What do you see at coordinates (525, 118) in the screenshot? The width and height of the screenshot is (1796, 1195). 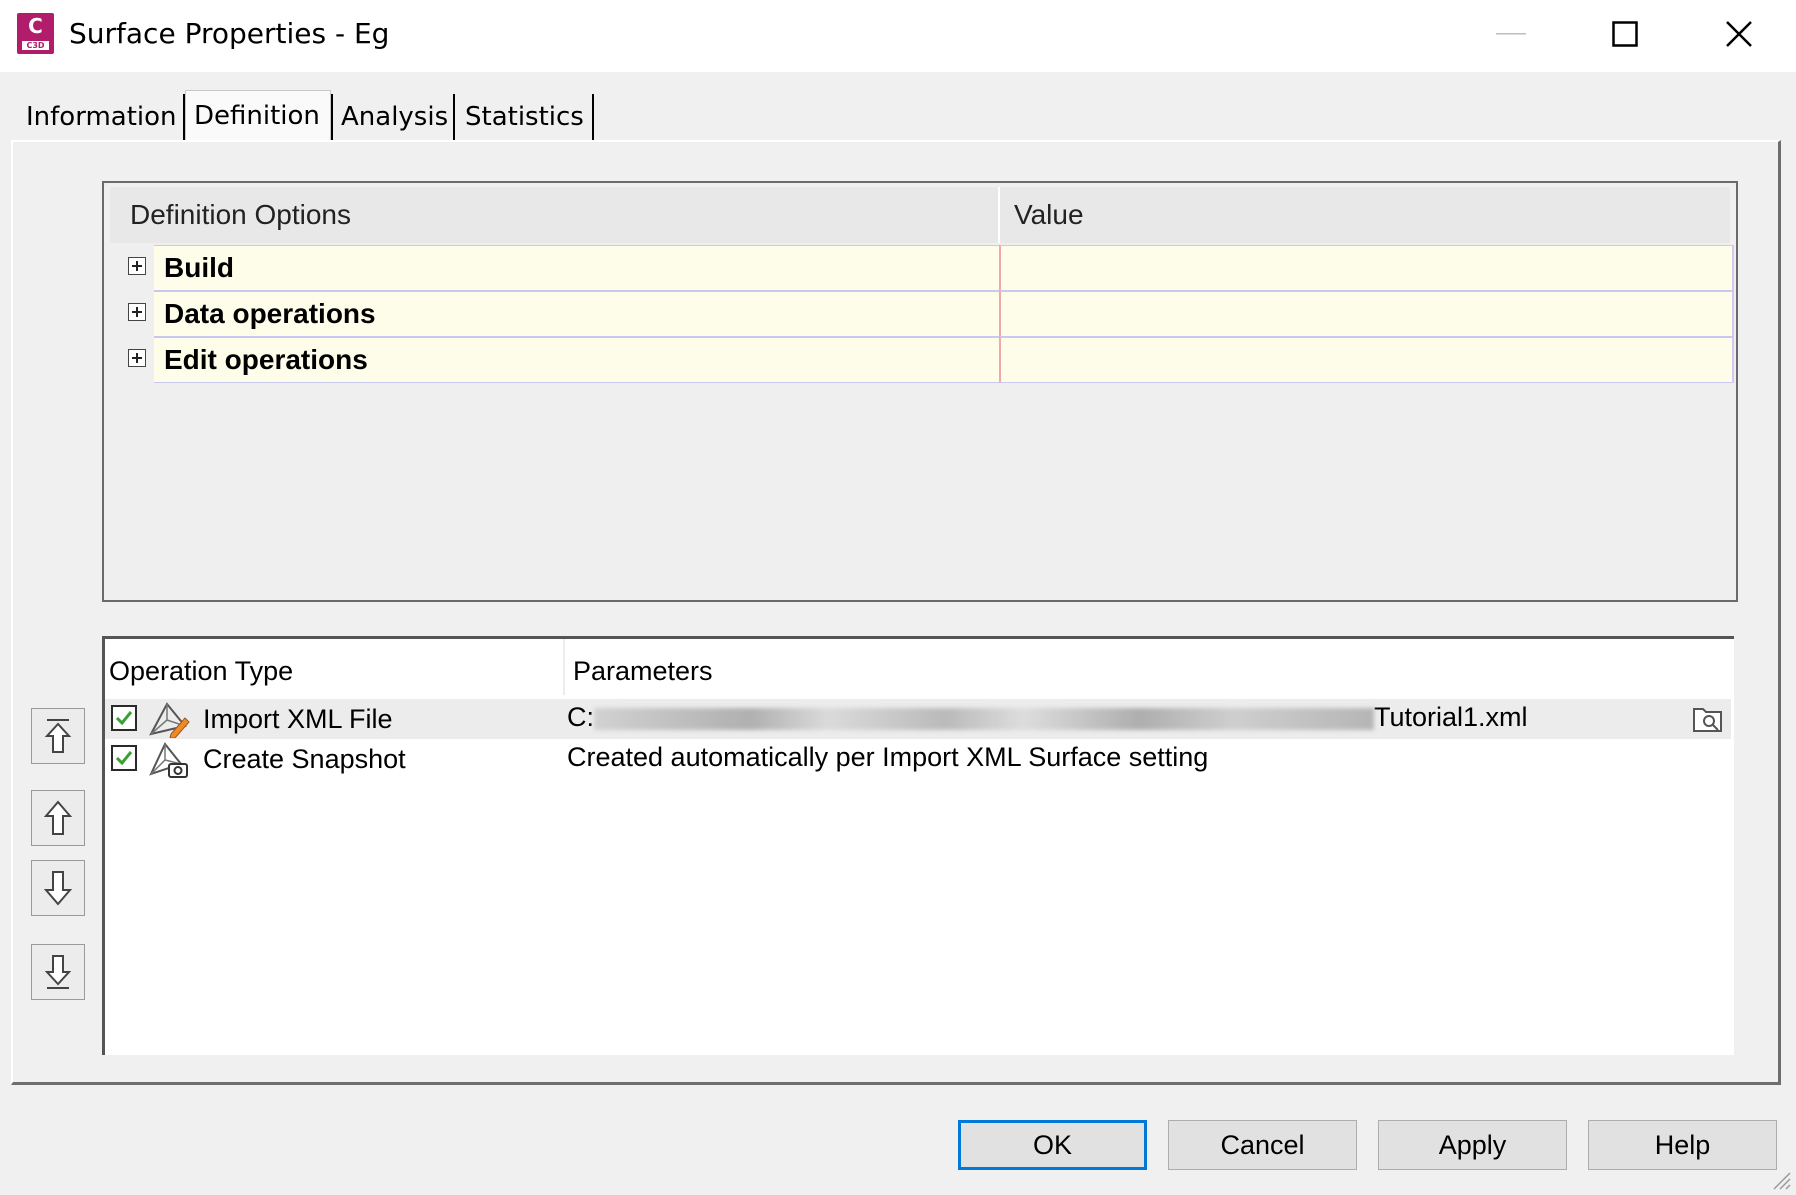 I see `tab-statistics: Statistics` at bounding box center [525, 118].